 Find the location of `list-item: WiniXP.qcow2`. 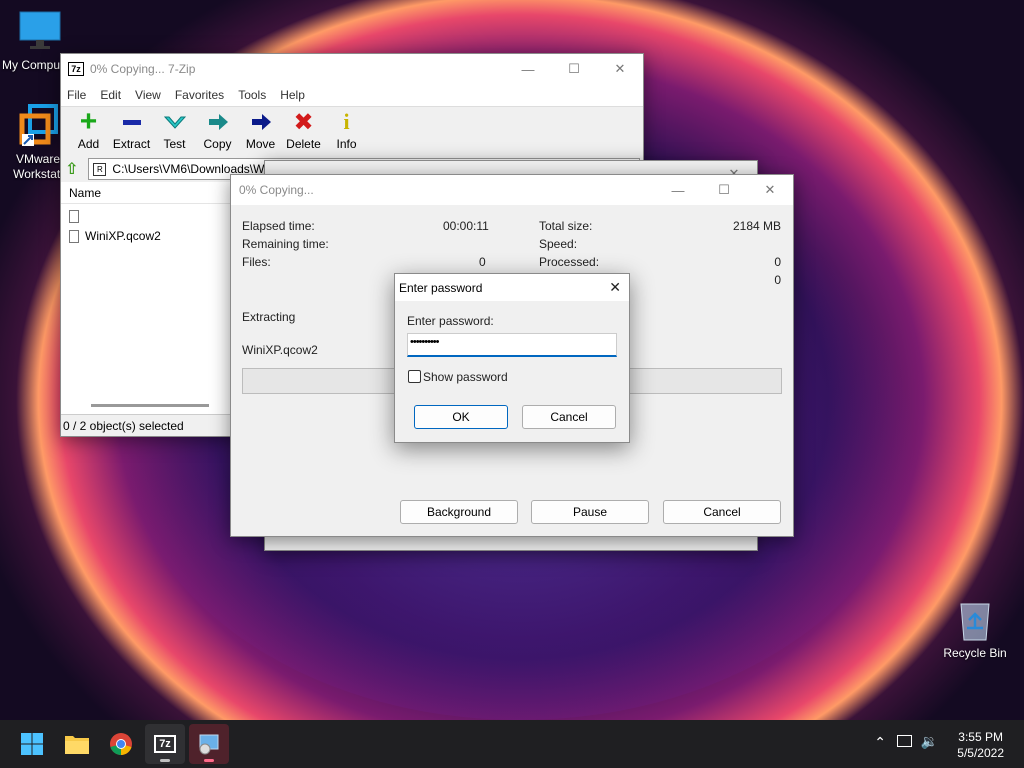

list-item: WiniXP.qcow2 is located at coordinates (146, 236).